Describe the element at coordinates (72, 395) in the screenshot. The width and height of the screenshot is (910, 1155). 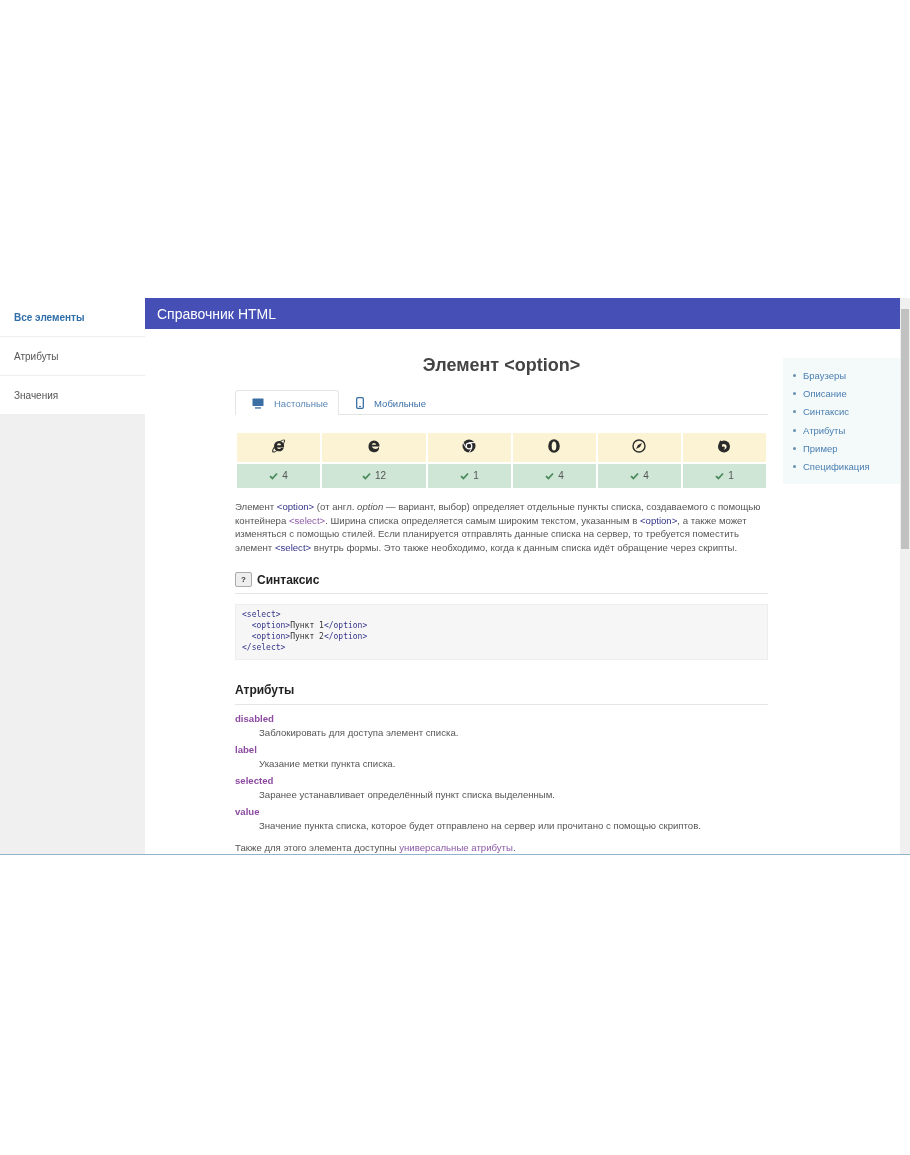
I see `sidebar-item: Значения` at that location.